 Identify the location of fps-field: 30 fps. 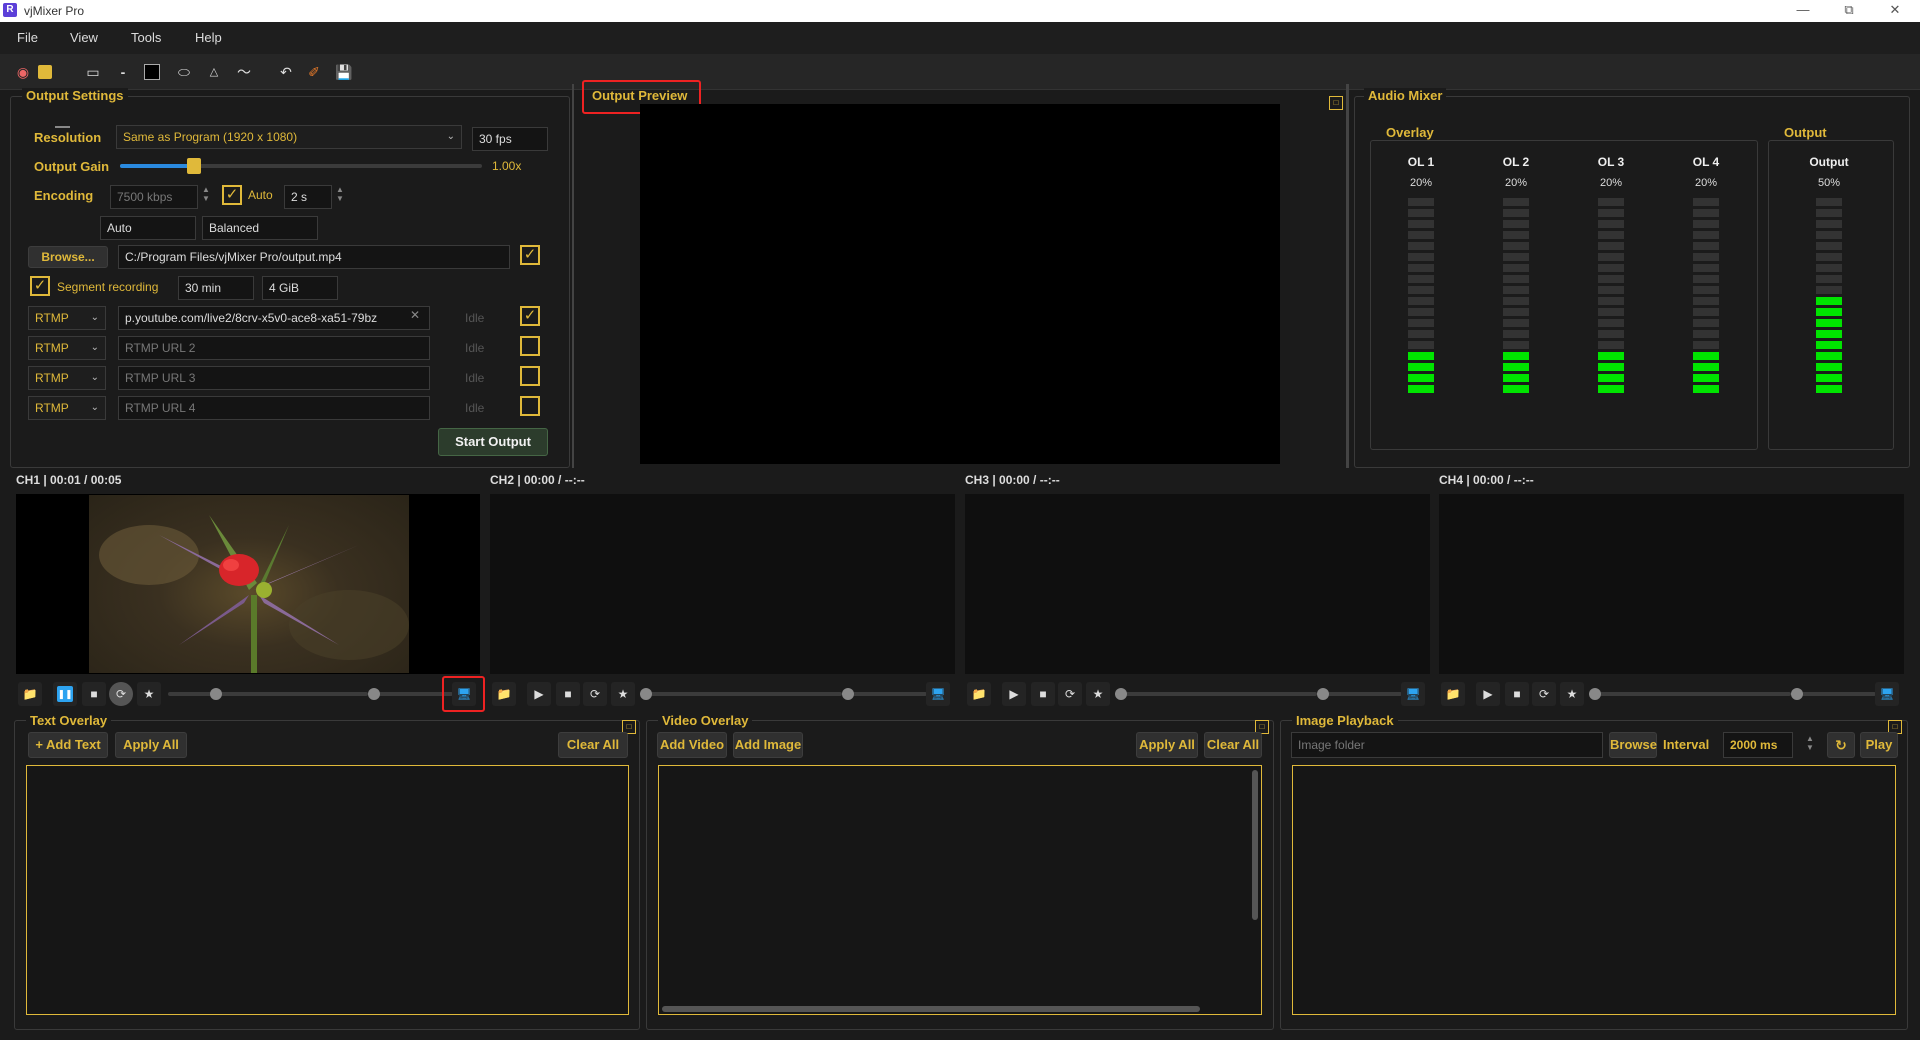
(510, 139).